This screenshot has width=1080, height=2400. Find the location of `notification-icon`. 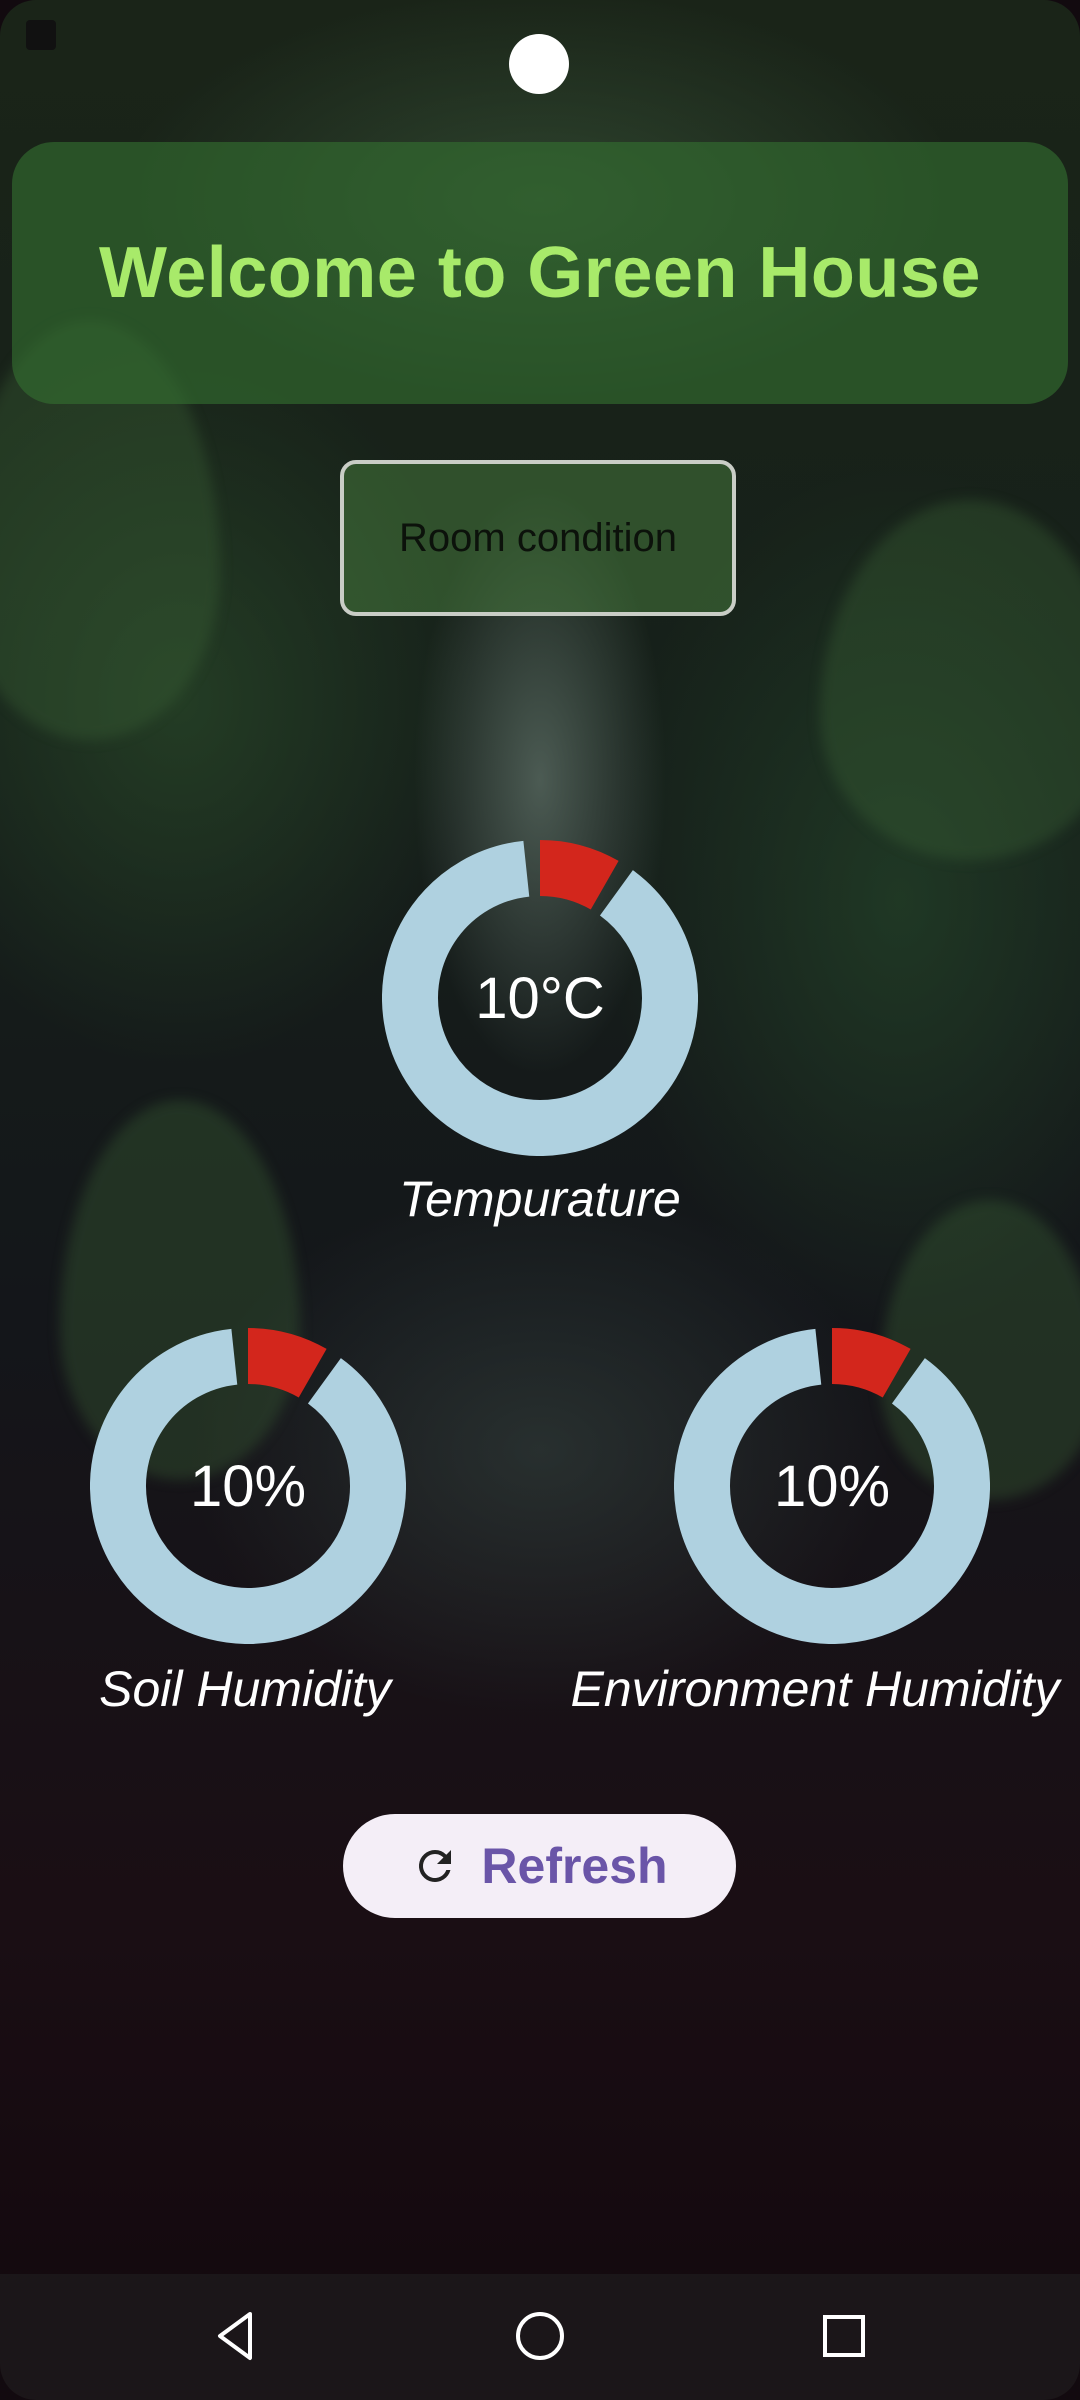

notification-icon is located at coordinates (41, 35).